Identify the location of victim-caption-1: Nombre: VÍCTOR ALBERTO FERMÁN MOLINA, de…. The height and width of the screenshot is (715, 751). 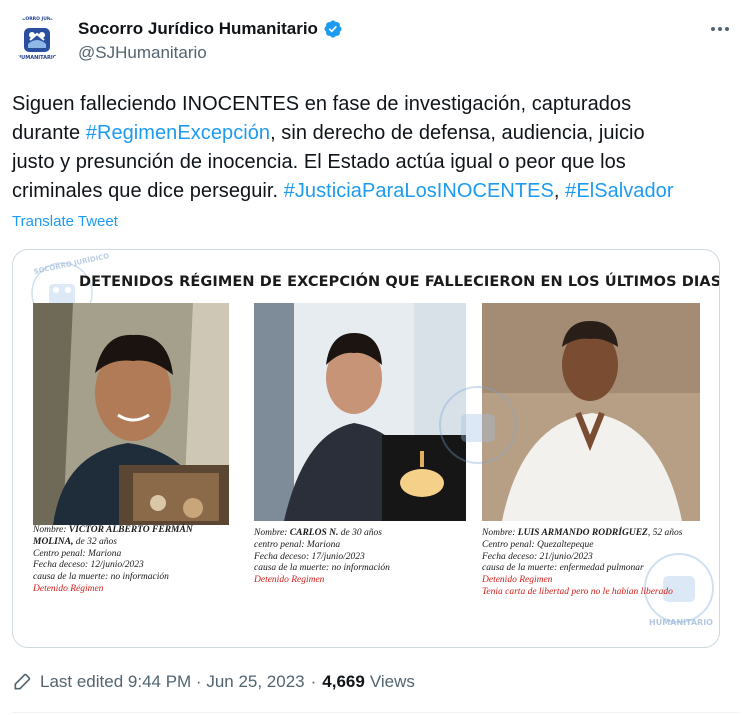
(133, 560).